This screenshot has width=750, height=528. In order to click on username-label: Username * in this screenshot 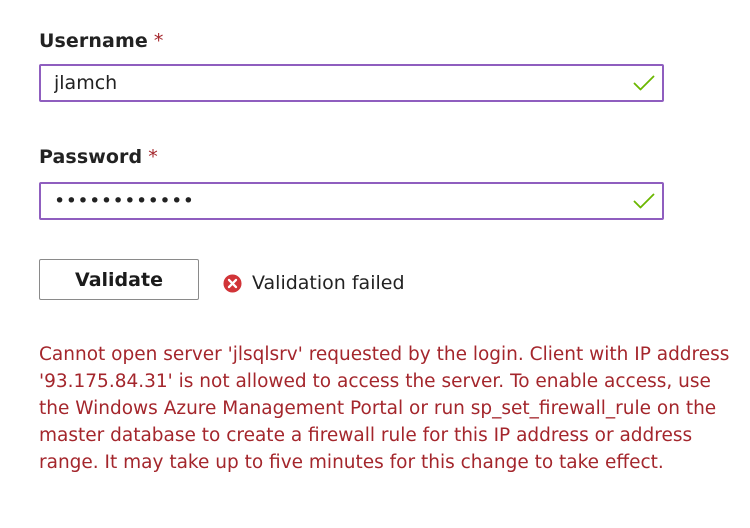, I will do `click(101, 41)`.